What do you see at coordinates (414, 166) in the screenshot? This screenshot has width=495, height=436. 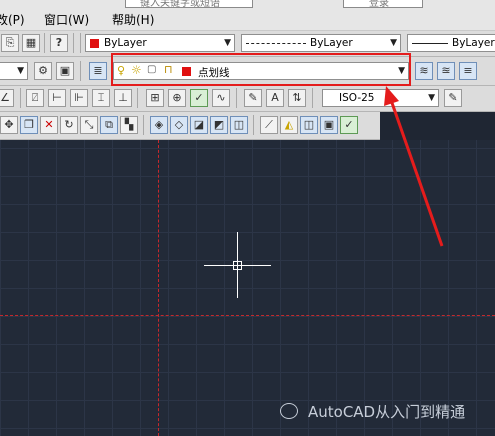 I see `annotation-arrow` at bounding box center [414, 166].